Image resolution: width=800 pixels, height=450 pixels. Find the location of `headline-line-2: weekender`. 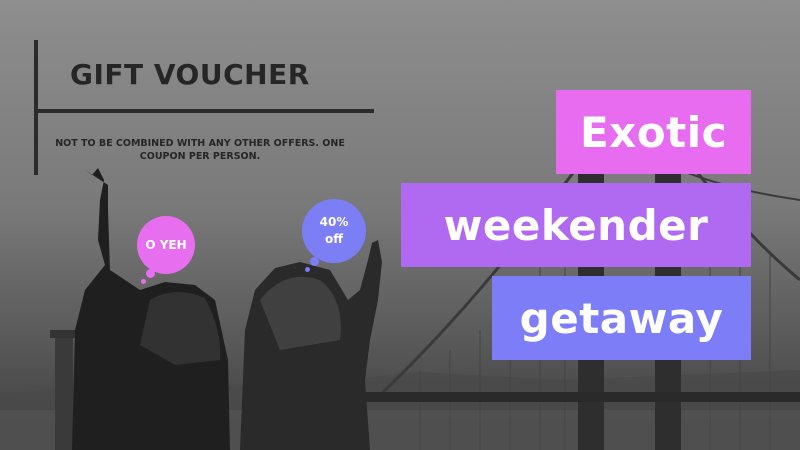

headline-line-2: weekender is located at coordinates (576, 225).